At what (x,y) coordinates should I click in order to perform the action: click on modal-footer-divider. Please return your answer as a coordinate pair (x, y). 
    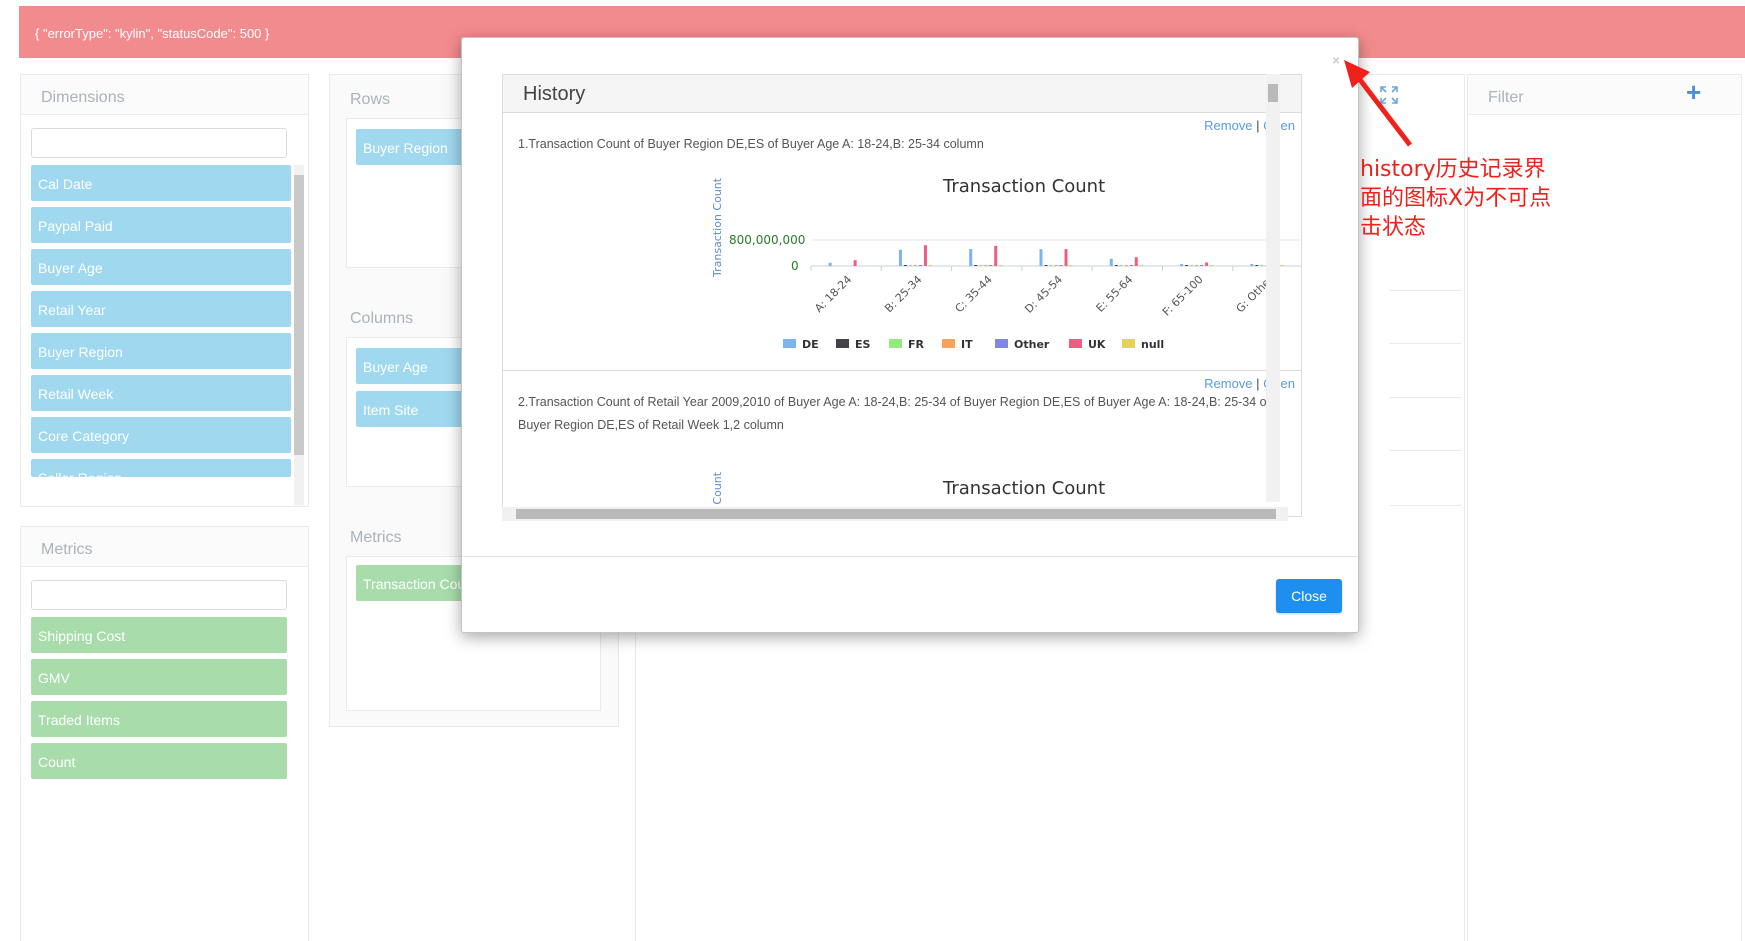
    Looking at the image, I should click on (910, 556).